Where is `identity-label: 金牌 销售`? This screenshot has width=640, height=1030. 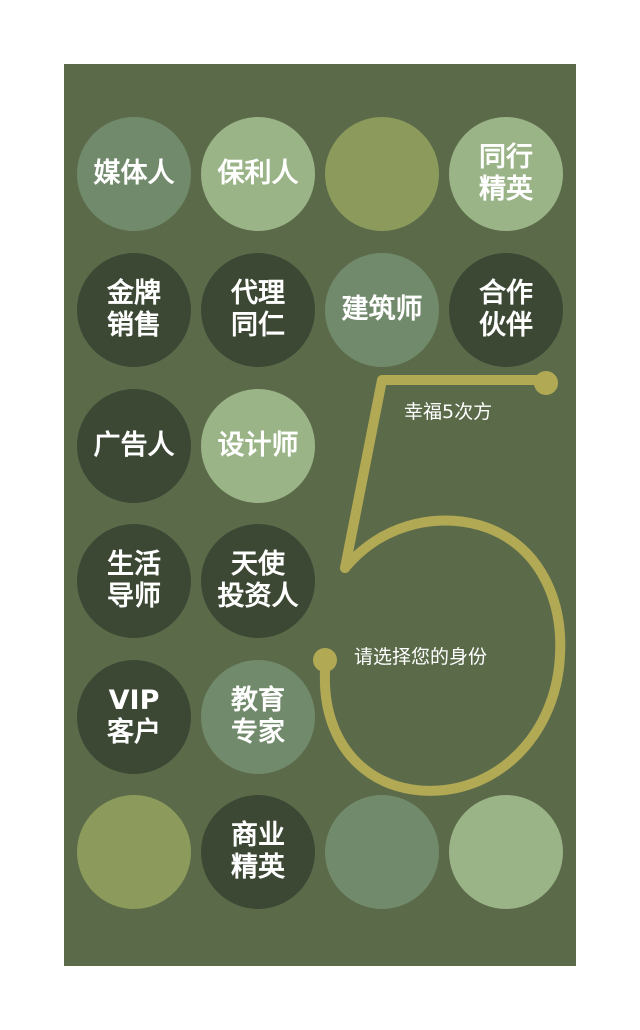 identity-label: 金牌 销售 is located at coordinates (134, 309).